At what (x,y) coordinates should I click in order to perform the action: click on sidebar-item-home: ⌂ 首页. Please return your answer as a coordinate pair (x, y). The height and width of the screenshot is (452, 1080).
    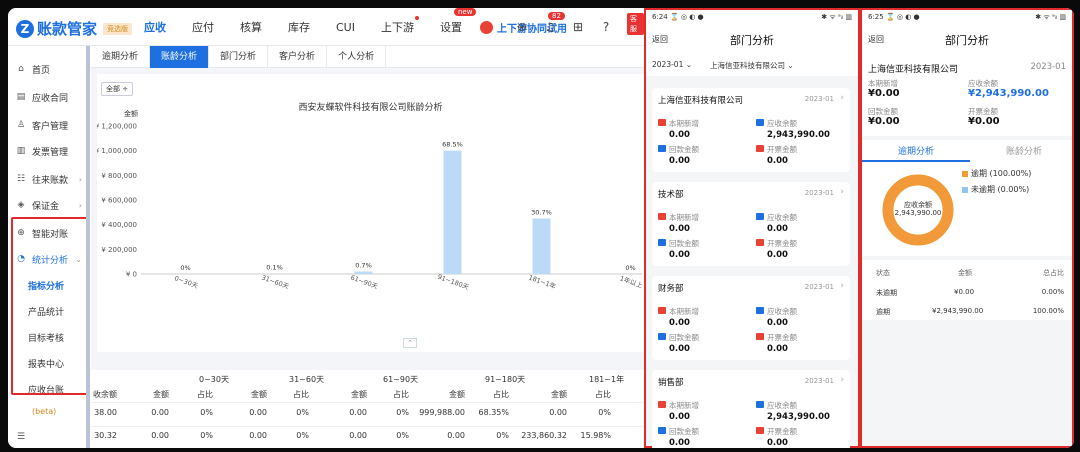
    Looking at the image, I should click on (48, 69).